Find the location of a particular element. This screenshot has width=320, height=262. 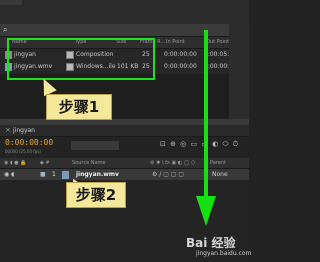

layer-index: 1 is located at coordinates (54, 174).